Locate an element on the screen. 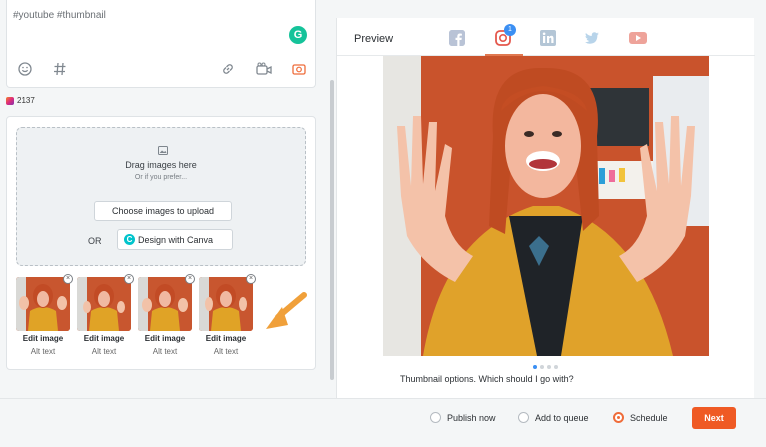 Image resolution: width=766 pixels, height=447 pixels. post-text-editor: #youtube #thumbnail G is located at coordinates (161, 44).